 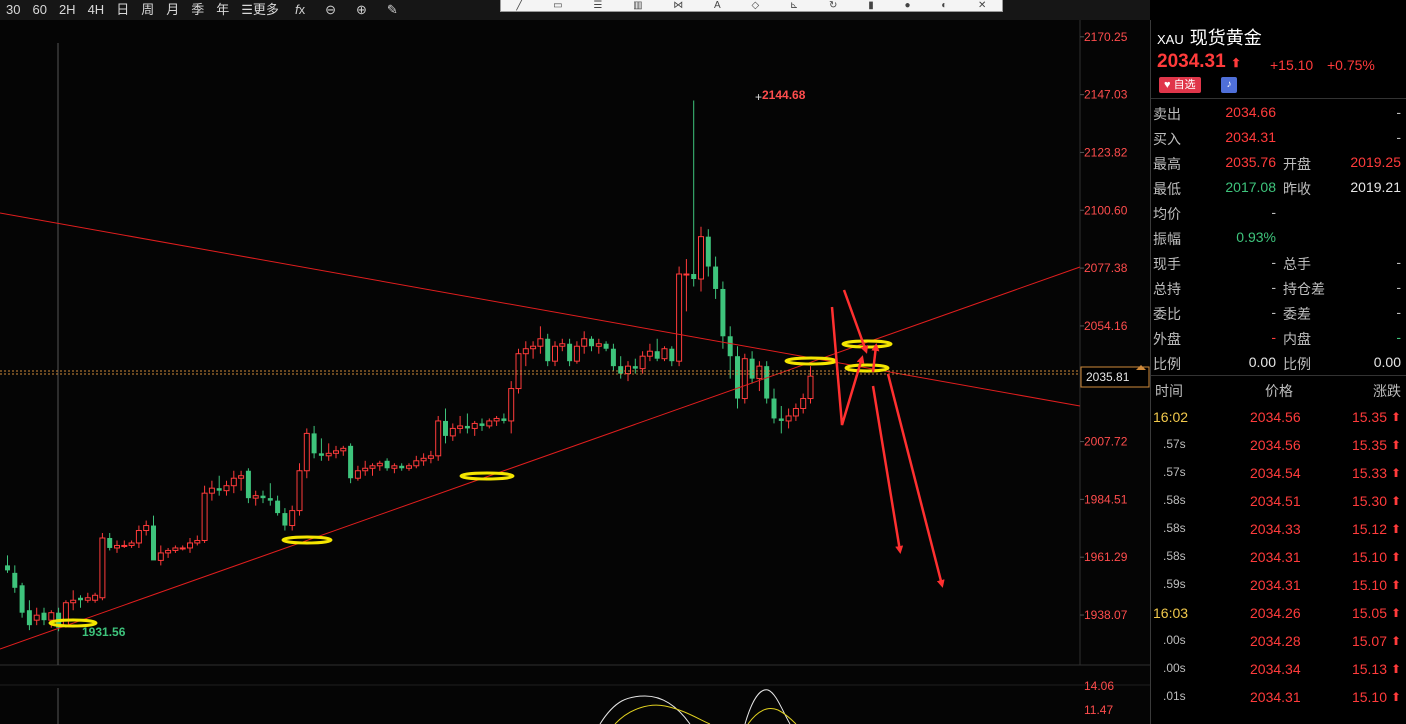 I want to click on zoom-in-icon: ⊕, so click(x=361, y=10).